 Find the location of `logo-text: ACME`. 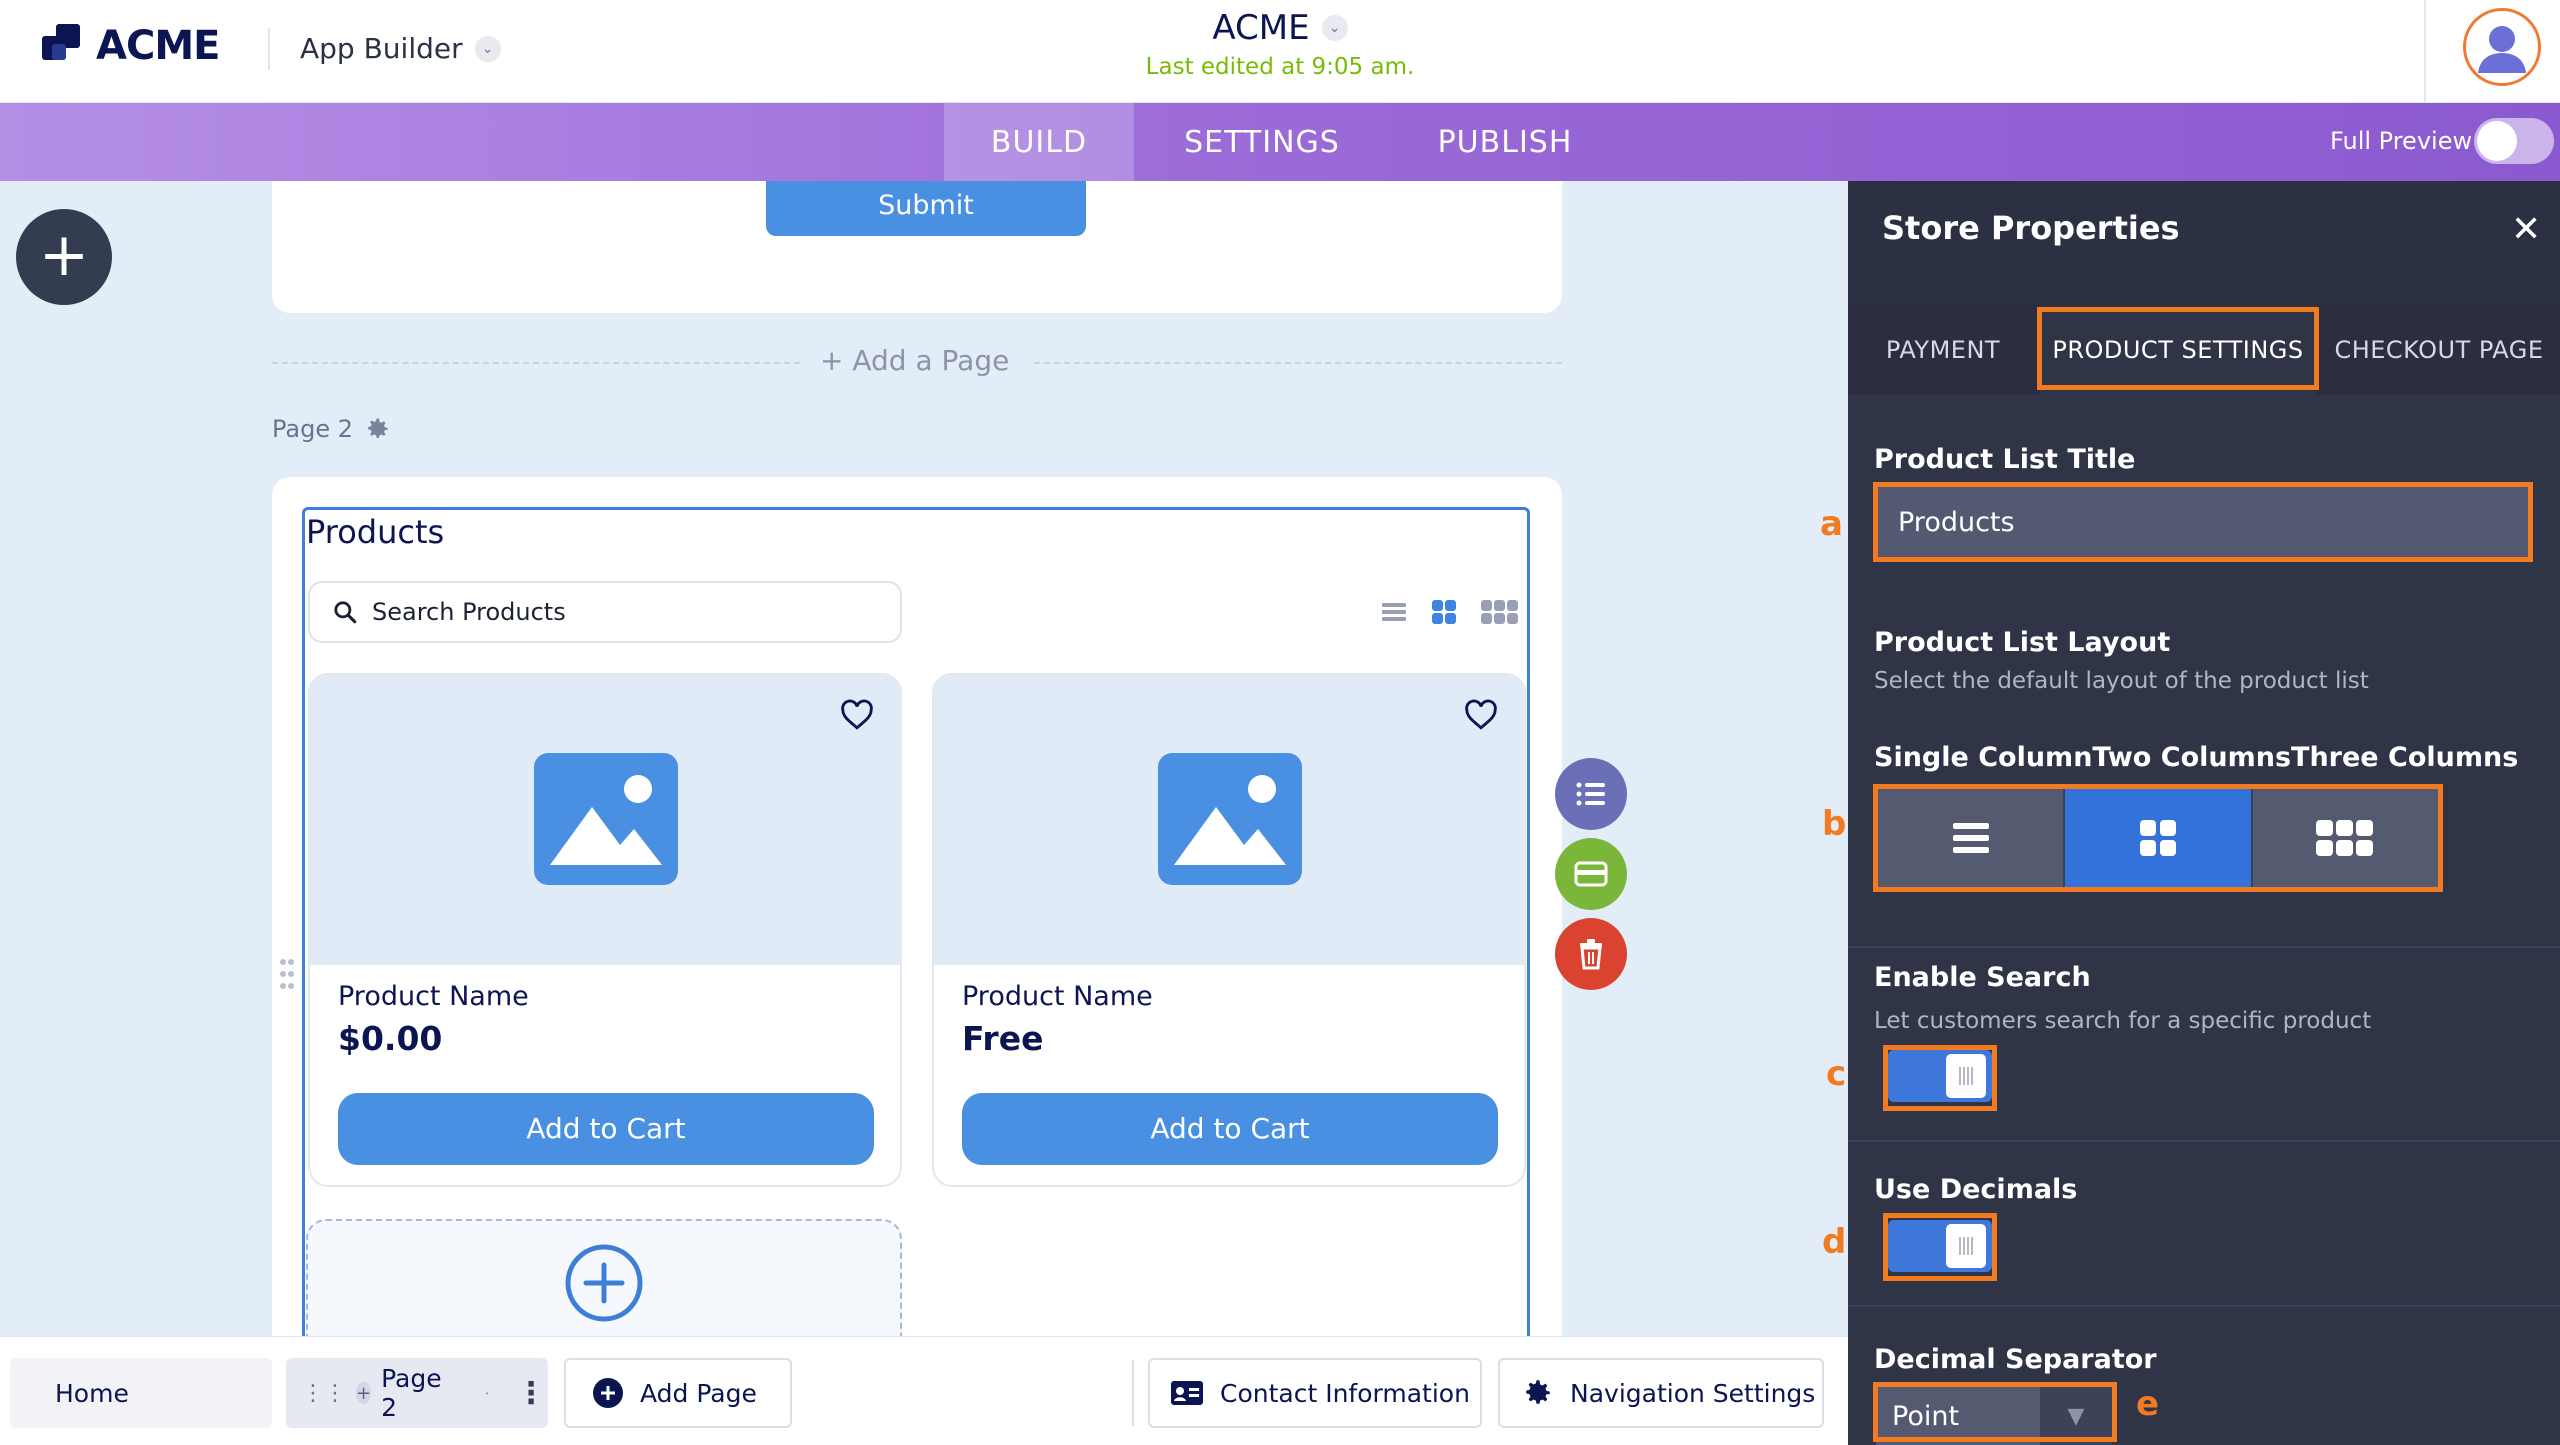

logo-text: ACME is located at coordinates (158, 46).